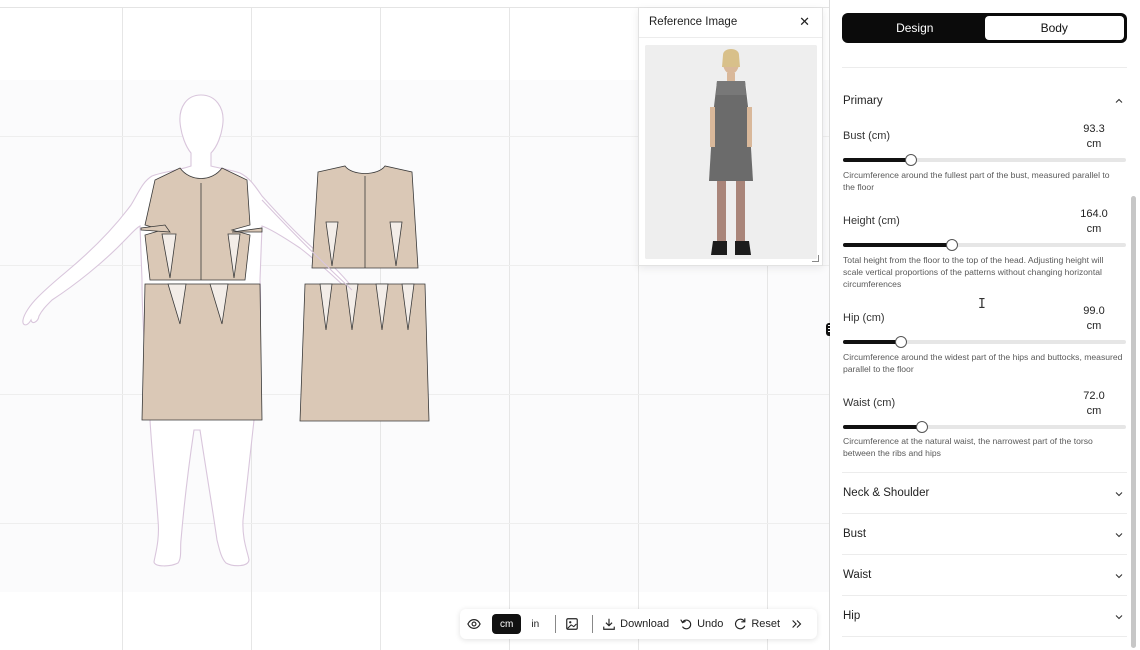  I want to click on tab-body: Body, so click(1054, 28).